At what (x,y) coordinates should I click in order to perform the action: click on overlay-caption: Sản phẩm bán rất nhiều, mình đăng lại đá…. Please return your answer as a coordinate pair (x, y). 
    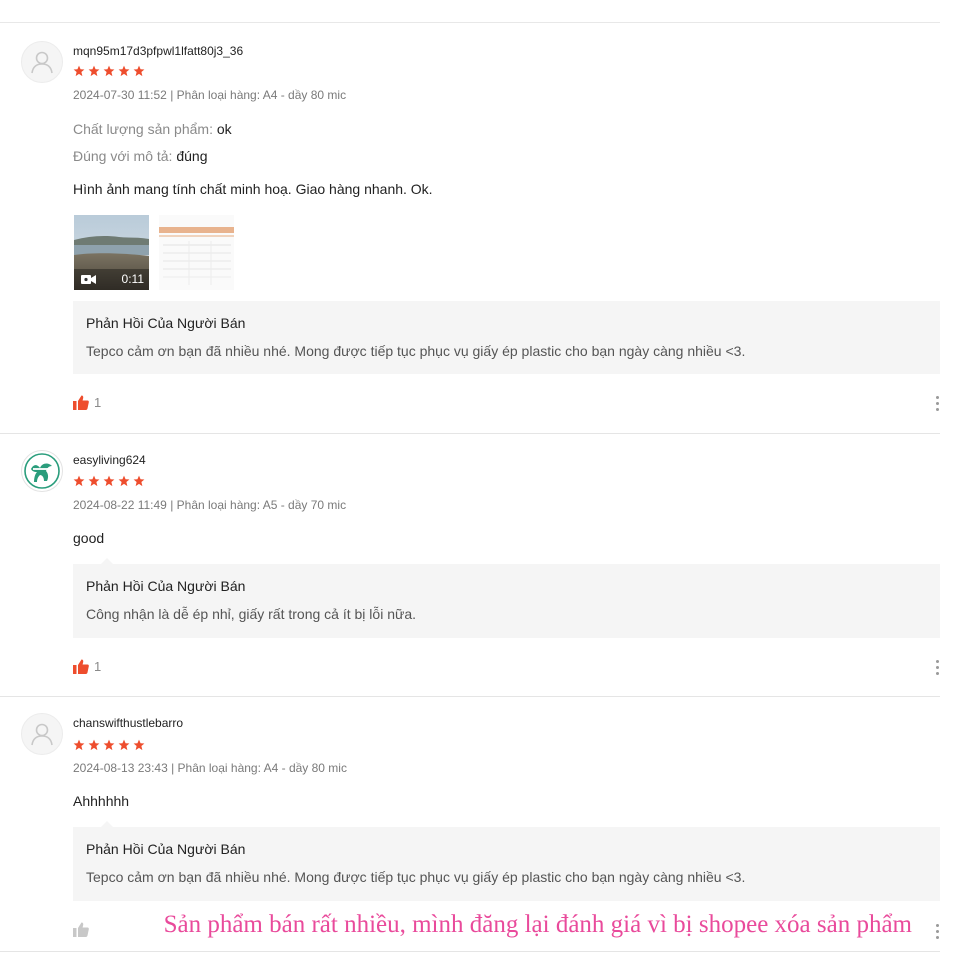
    Looking at the image, I should click on (537, 924).